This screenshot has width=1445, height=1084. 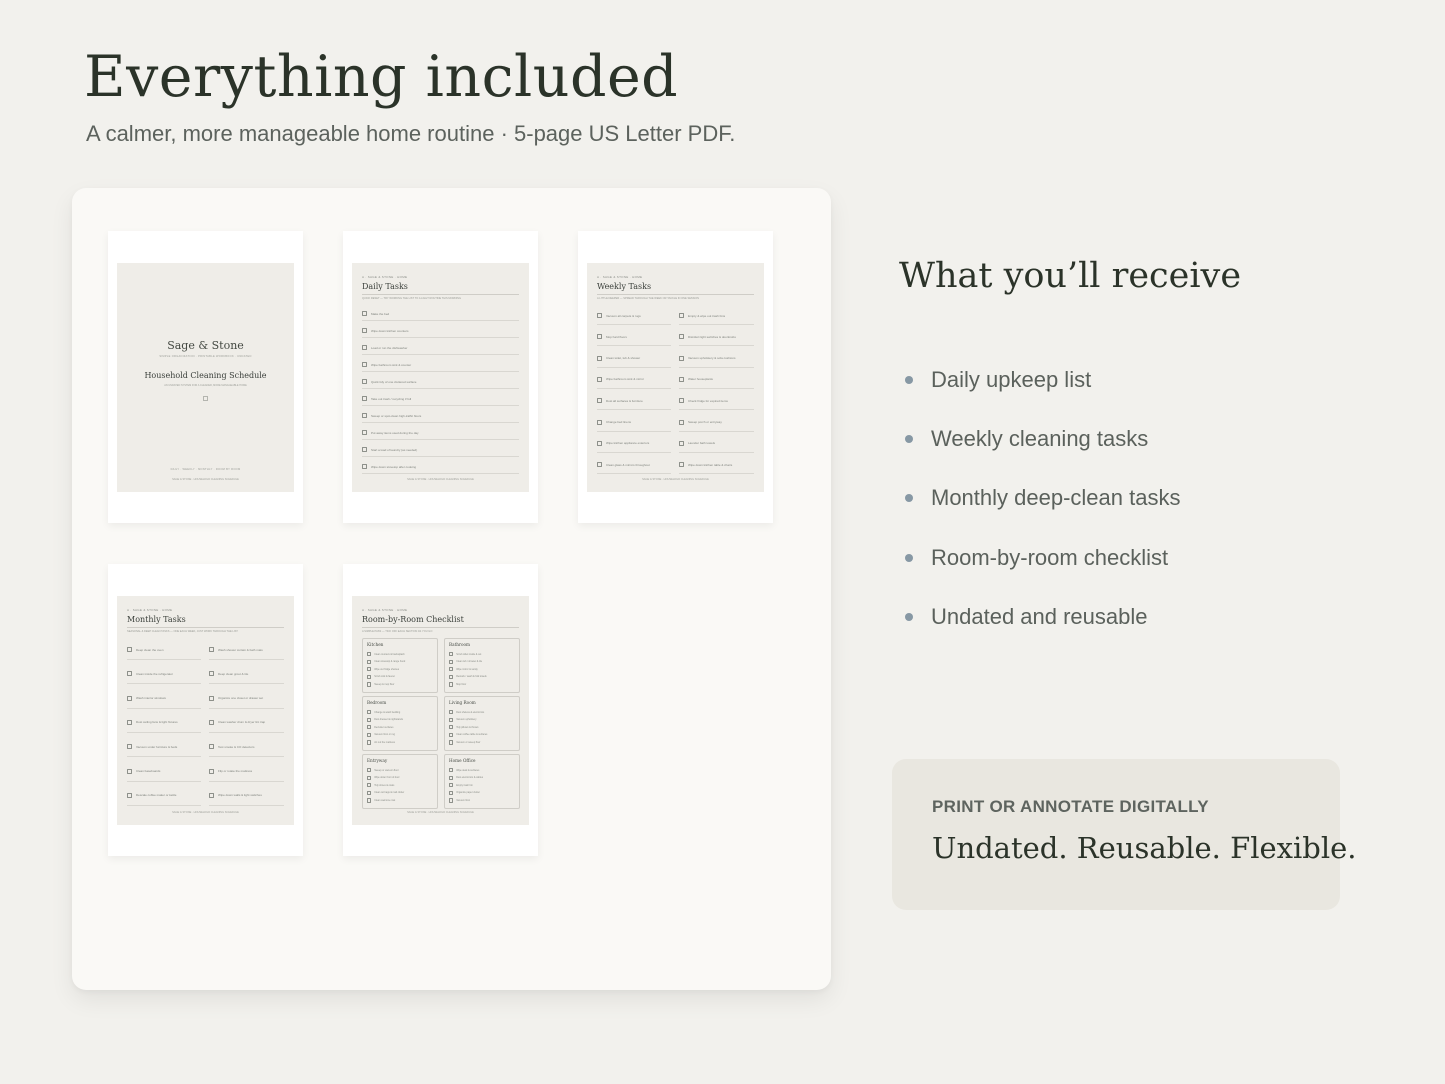 What do you see at coordinates (377, 702) in the screenshot?
I see `room-name: Bedroom` at bounding box center [377, 702].